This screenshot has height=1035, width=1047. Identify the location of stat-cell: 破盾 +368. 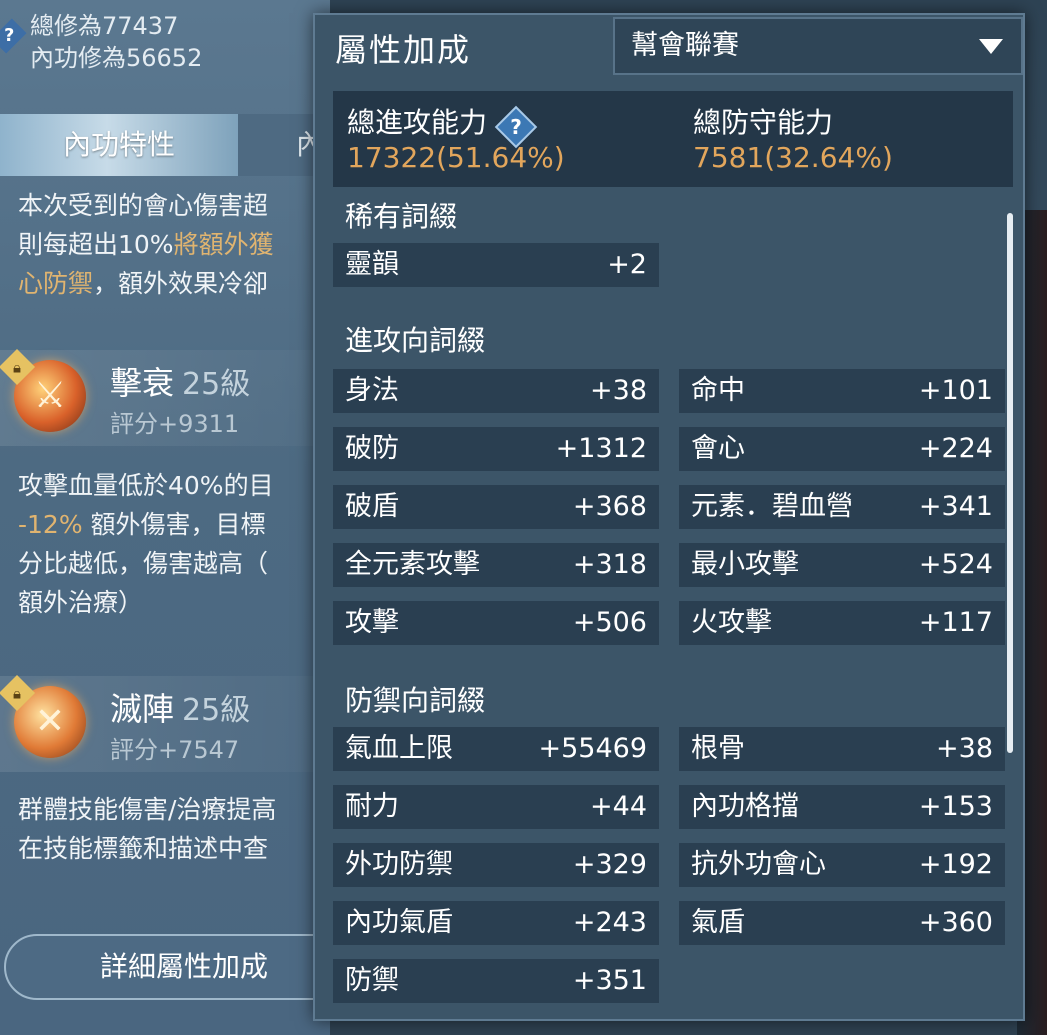
(496, 507).